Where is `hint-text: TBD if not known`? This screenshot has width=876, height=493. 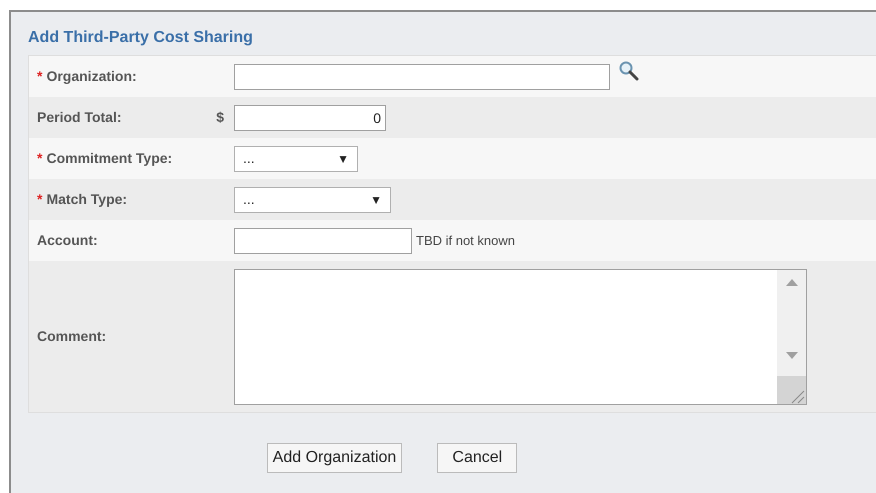
hint-text: TBD if not known is located at coordinates (465, 241).